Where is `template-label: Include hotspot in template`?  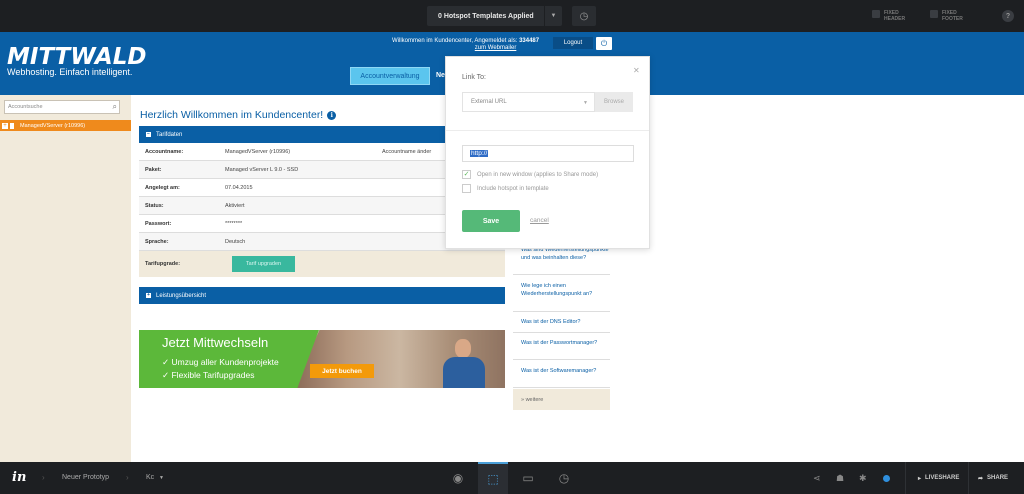
template-label: Include hotspot in template is located at coordinates (513, 188).